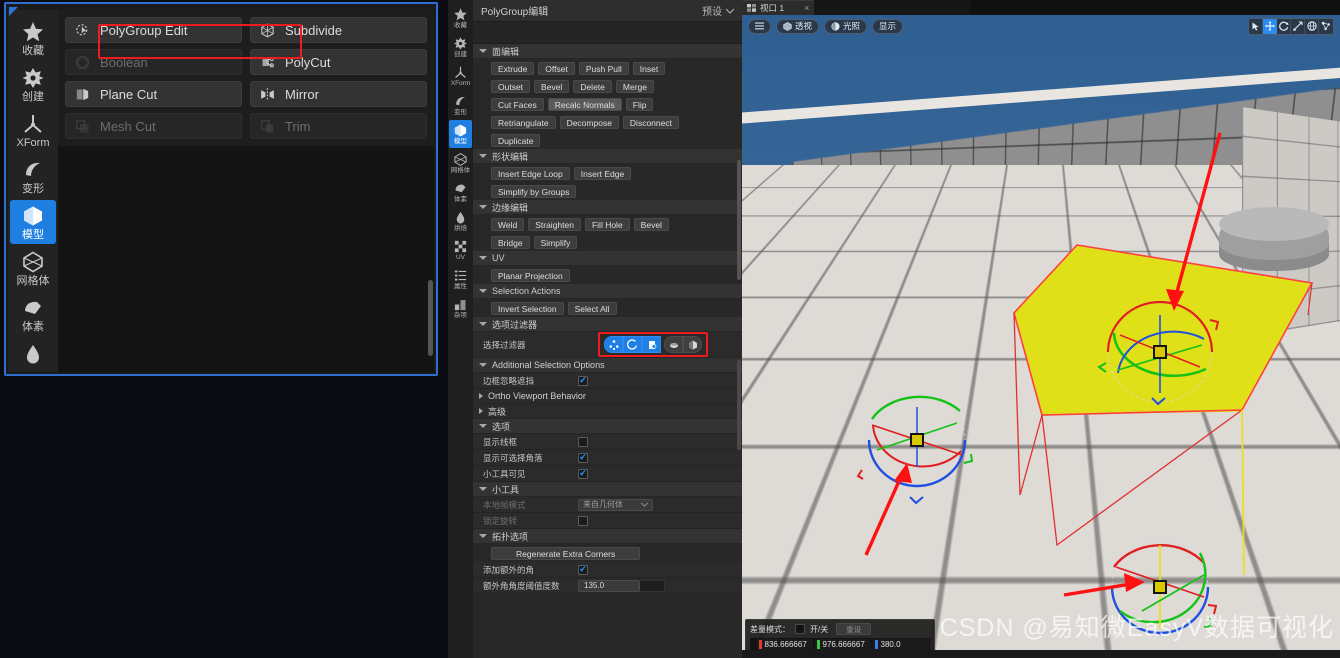  I want to click on properties-rail-item-模型: 模型, so click(460, 134).